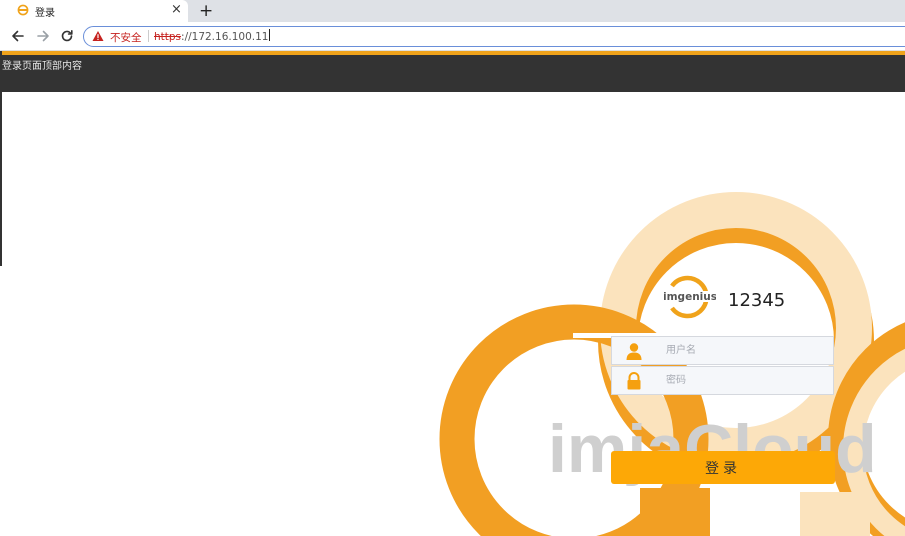 The height and width of the screenshot is (536, 905). I want to click on not-secure-label: 不安全, so click(126, 37).